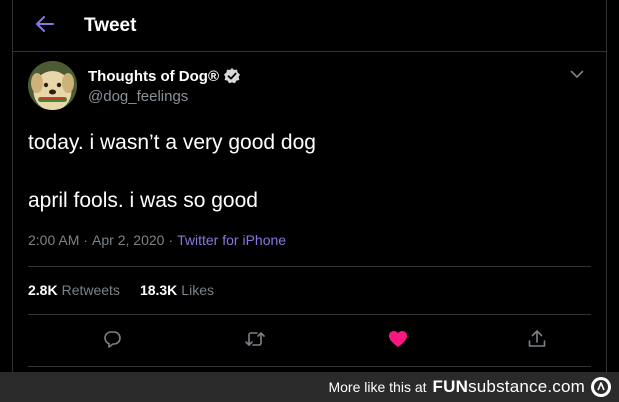 Image resolution: width=619 pixels, height=402 pixels. I want to click on tweet-time: 2:00 AM, so click(53, 240).